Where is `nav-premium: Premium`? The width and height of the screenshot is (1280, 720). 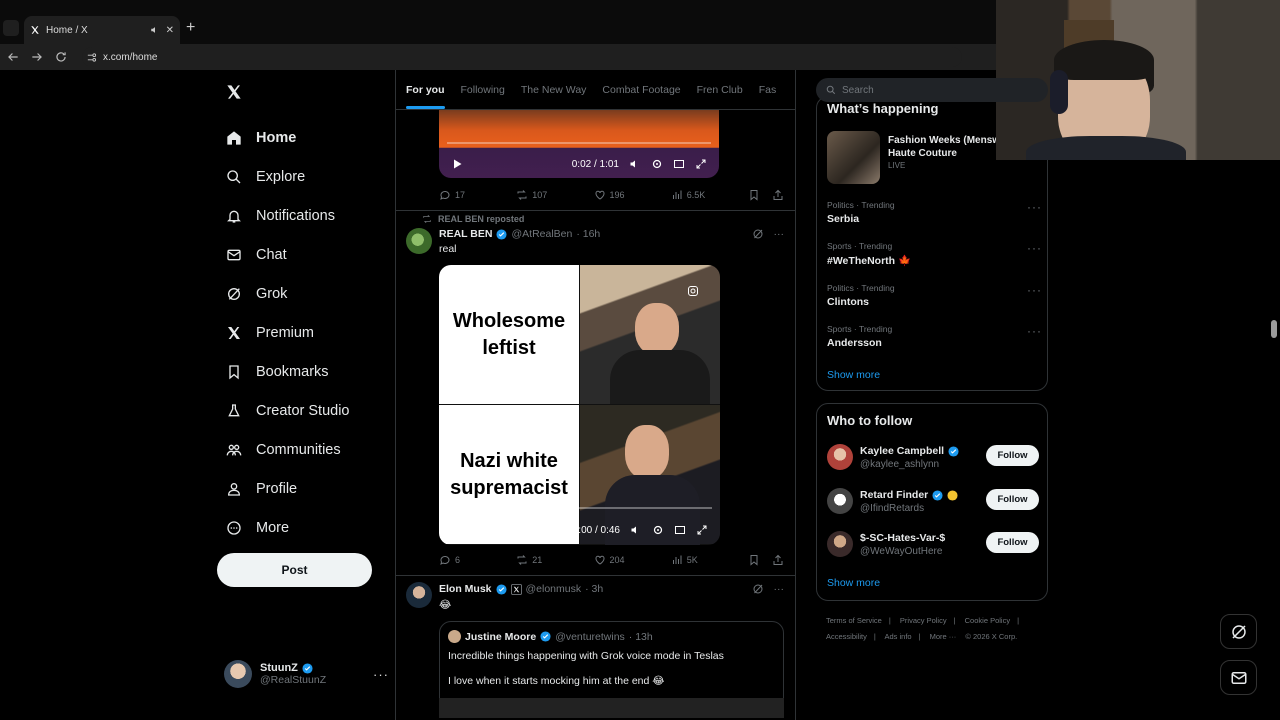 nav-premium: Premium is located at coordinates (301, 332).